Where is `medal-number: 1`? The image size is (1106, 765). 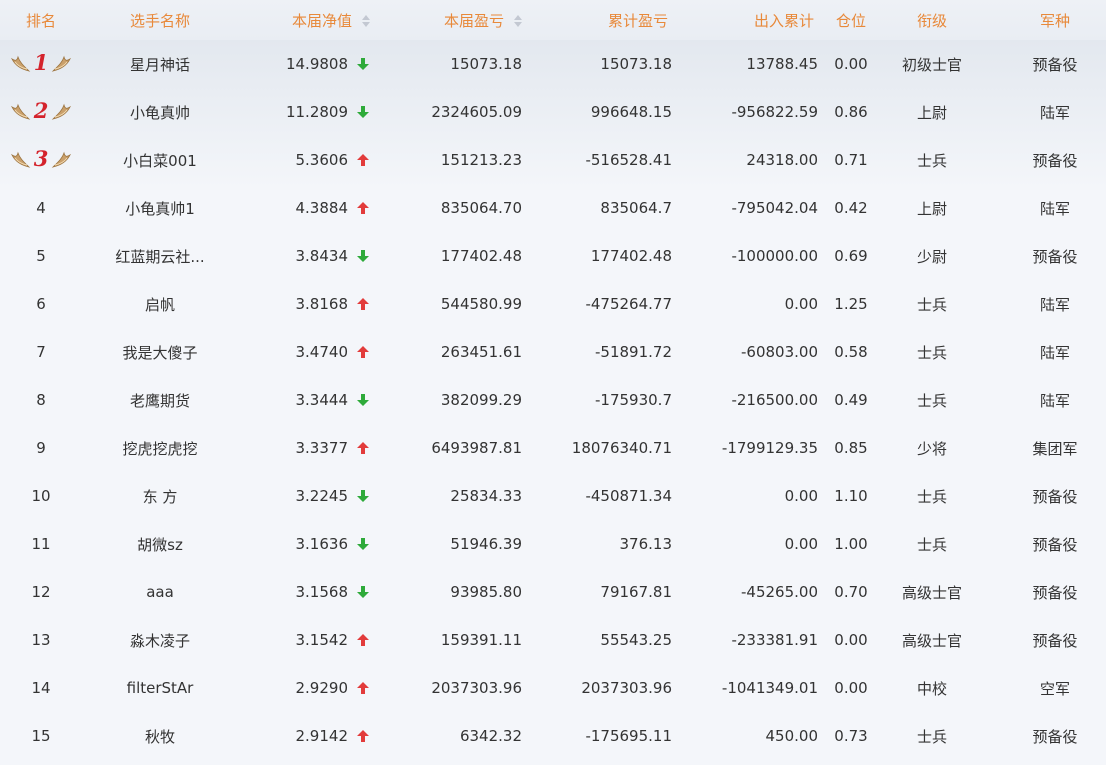
medal-number: 1 is located at coordinates (41, 63).